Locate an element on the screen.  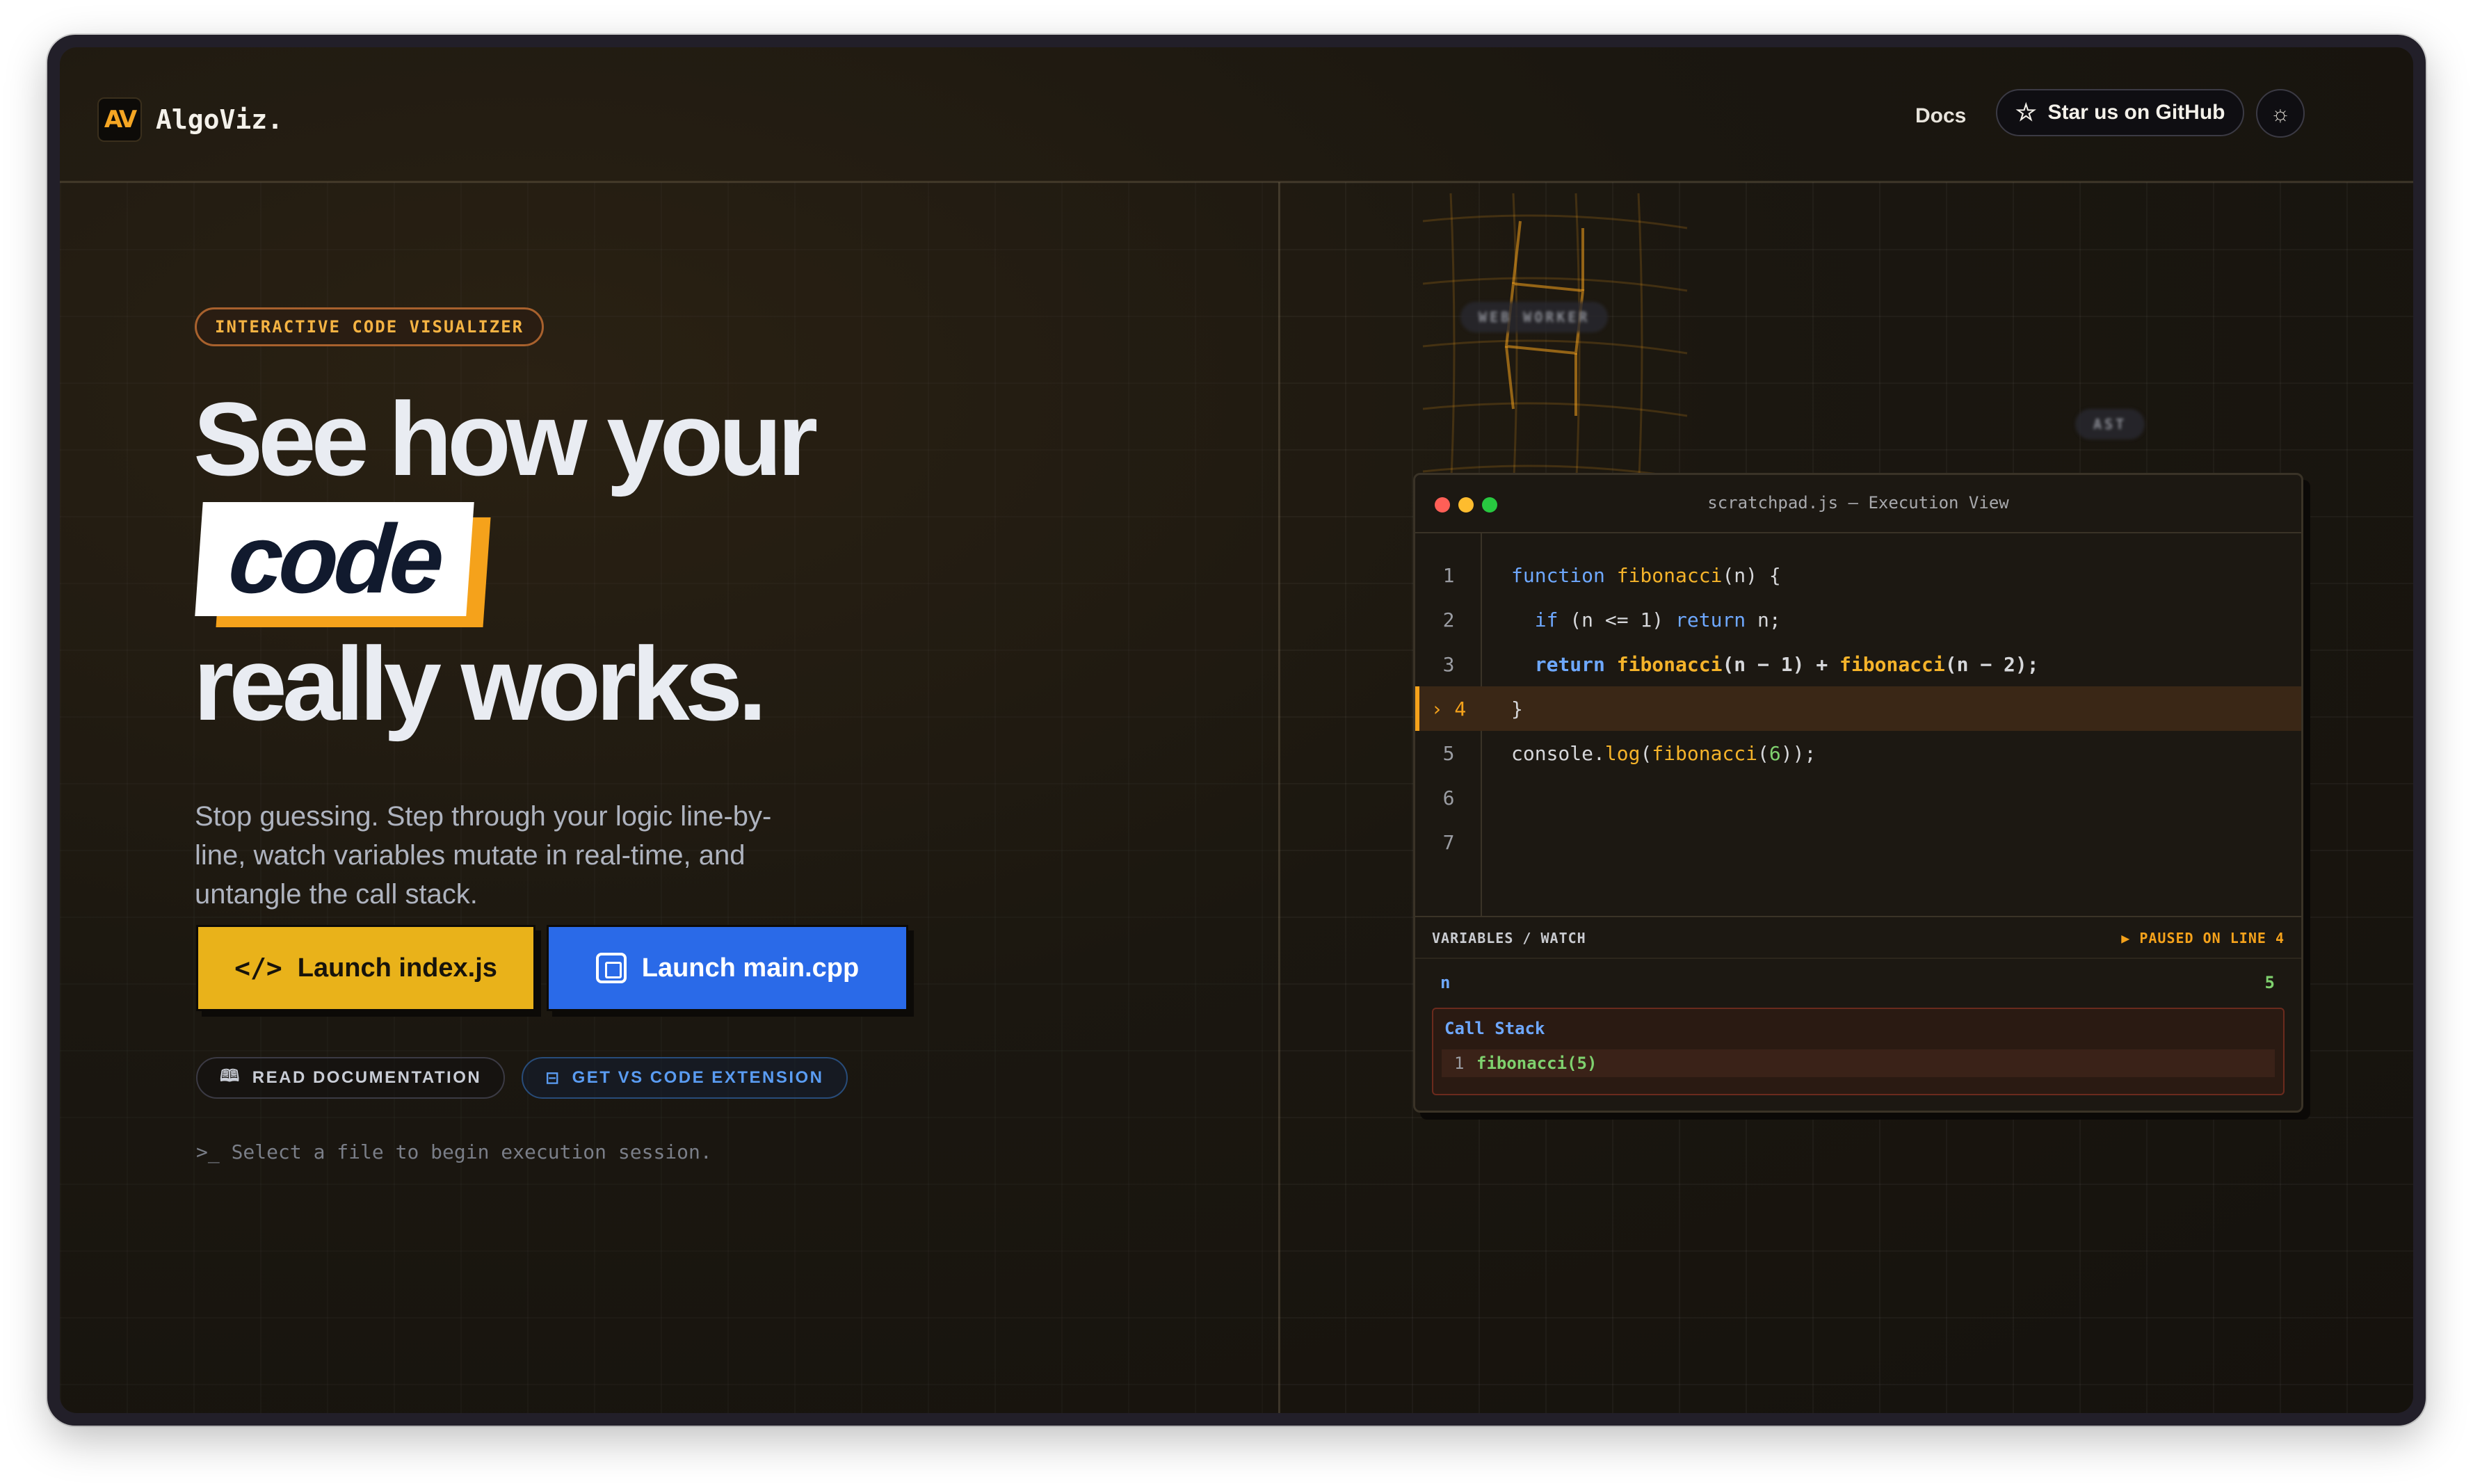
play-icon: ▶ is located at coordinates (2130, 938).